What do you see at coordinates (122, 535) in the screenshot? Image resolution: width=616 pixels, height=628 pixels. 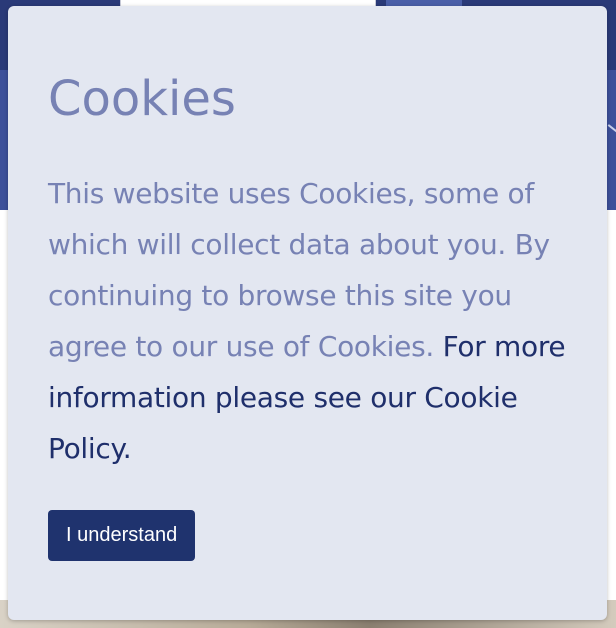 I see `i-understand-button: I understand` at bounding box center [122, 535].